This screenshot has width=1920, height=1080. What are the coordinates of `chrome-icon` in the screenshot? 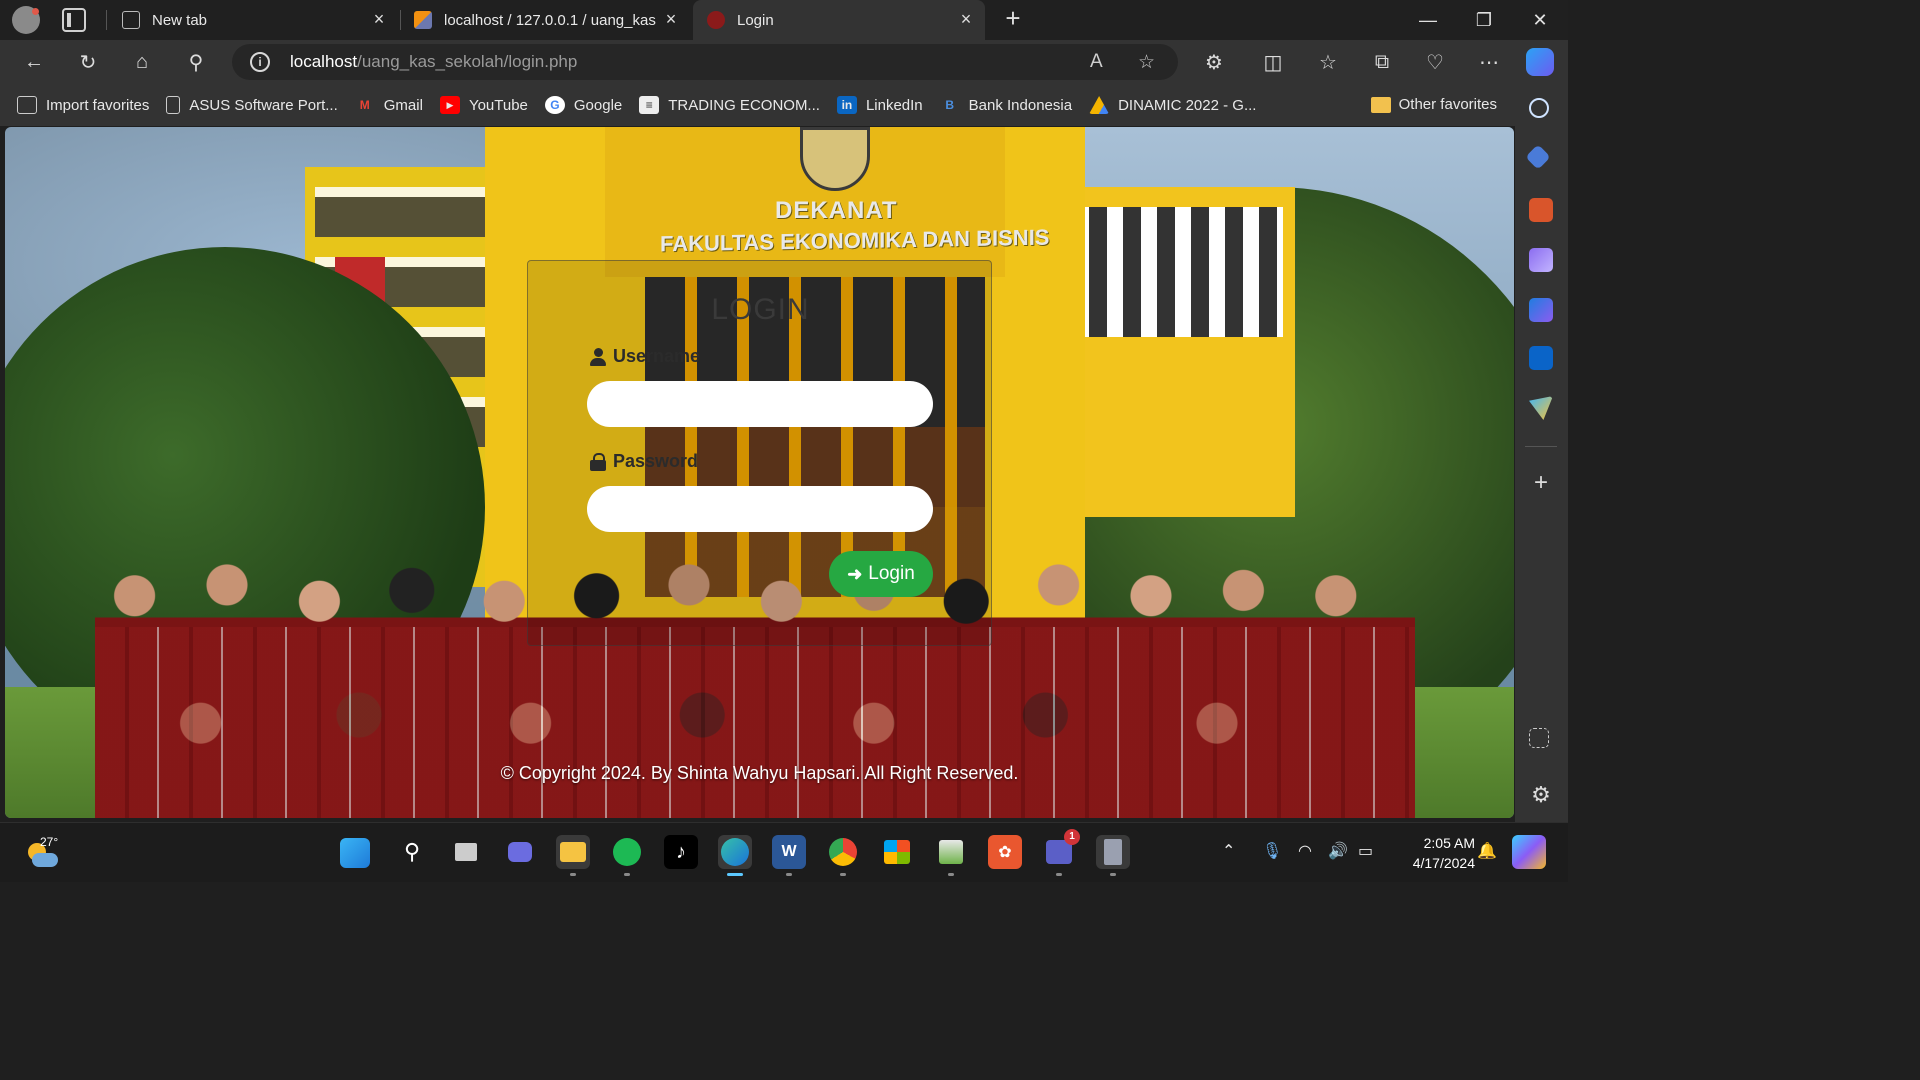 It's located at (843, 855).